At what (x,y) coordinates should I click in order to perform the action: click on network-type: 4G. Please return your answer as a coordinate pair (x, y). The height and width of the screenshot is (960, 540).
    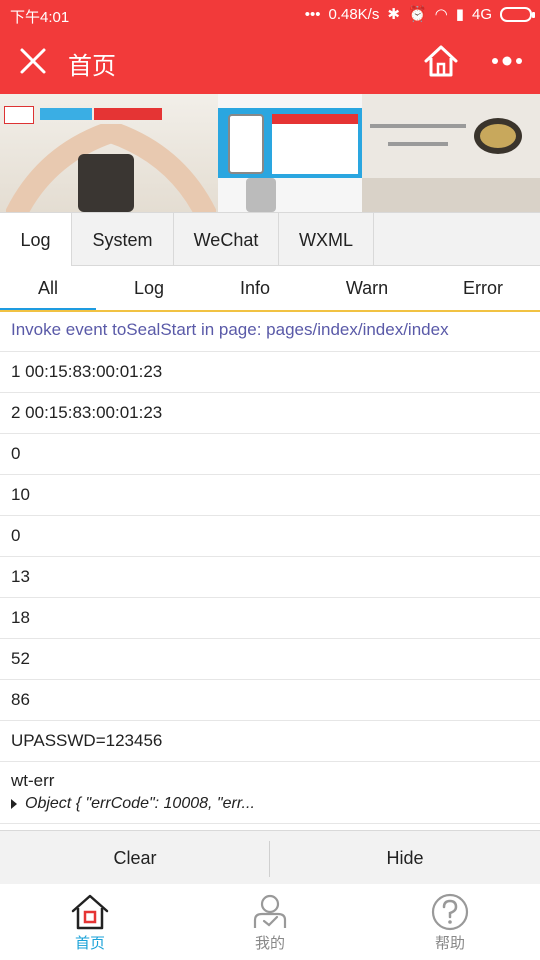
    Looking at the image, I should click on (481, 14).